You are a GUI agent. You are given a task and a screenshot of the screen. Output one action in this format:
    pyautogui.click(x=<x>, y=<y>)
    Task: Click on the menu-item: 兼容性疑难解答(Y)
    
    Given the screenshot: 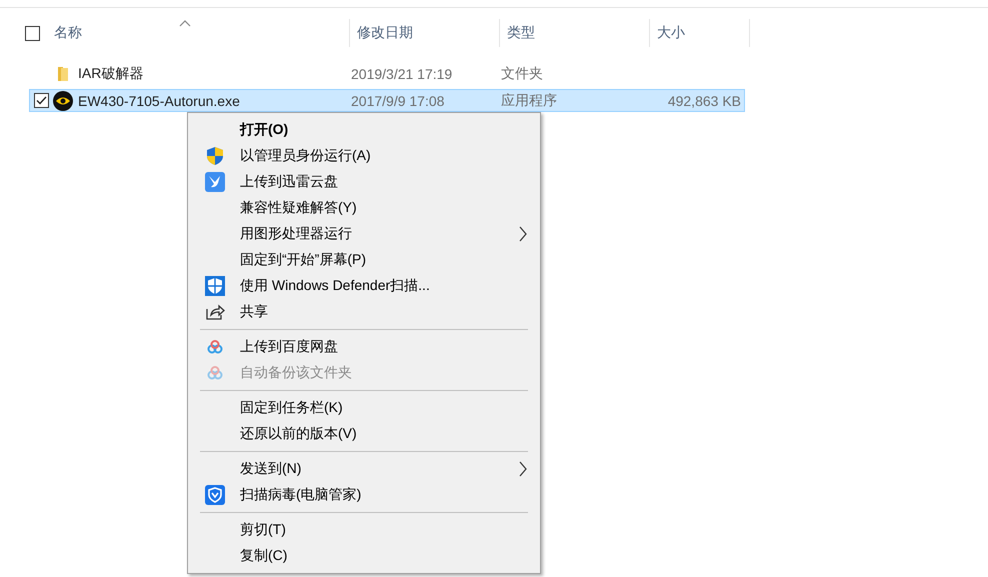 What is the action you would take?
    pyautogui.click(x=364, y=208)
    